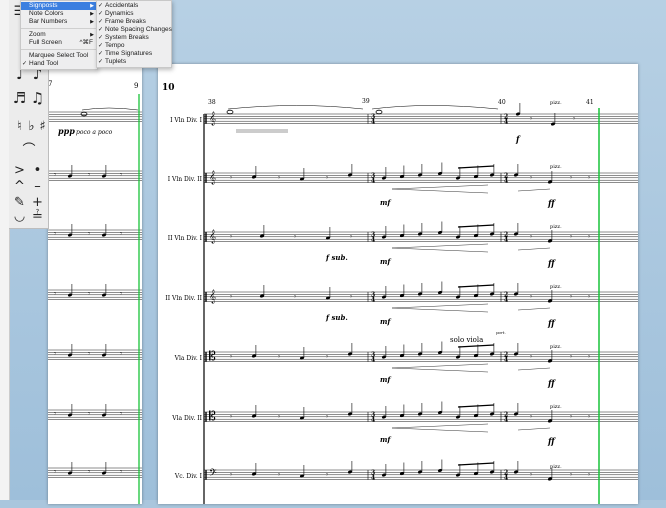 This screenshot has width=666, height=508. I want to click on submenu-item-time-signatures: ✓ Time Signatures, so click(134, 54).